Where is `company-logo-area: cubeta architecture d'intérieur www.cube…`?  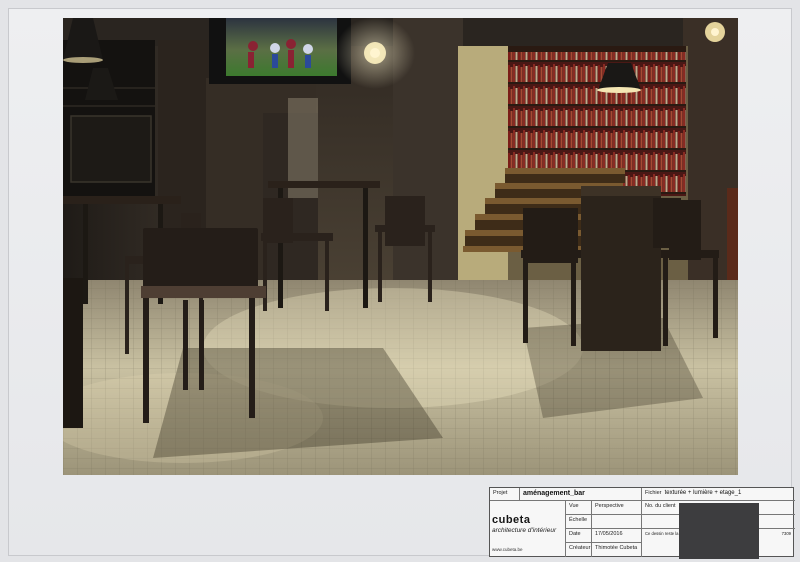
company-logo-area: cubeta architecture d'intérieur www.cube… is located at coordinates (528, 529).